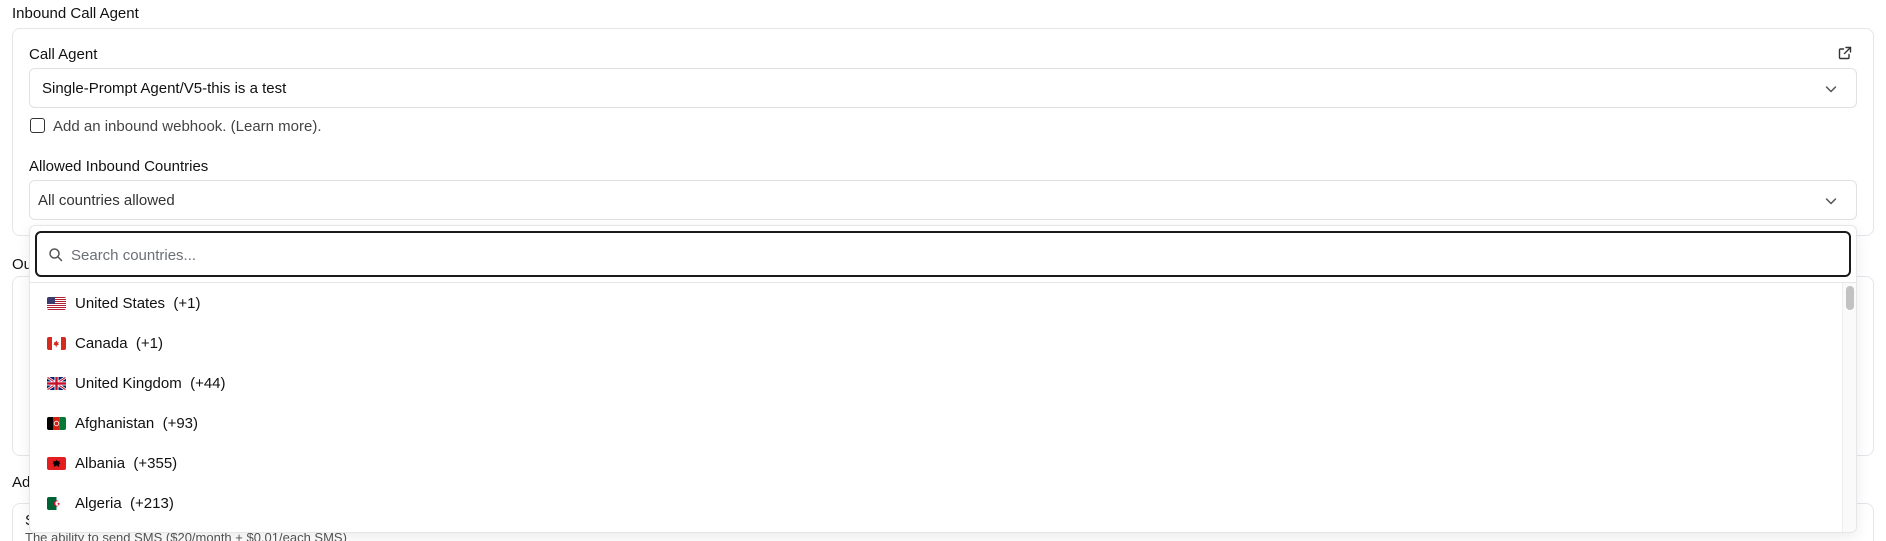 Image resolution: width=1886 pixels, height=541 pixels. Describe the element at coordinates (943, 88) in the screenshot. I see `call-agent-select: Single-Prompt Agent/V5-this is a test` at that location.